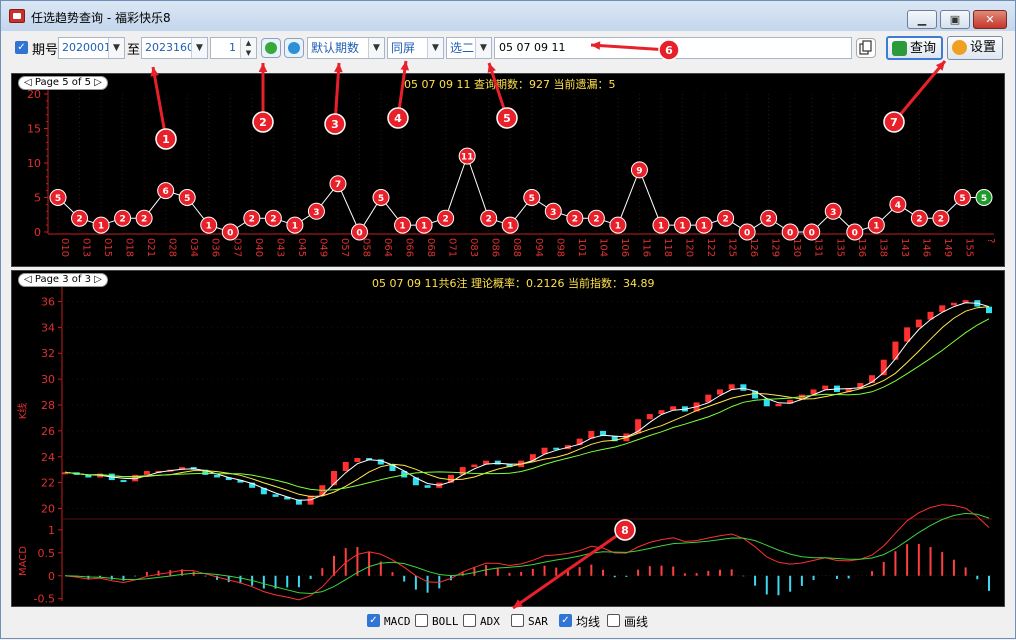  I want to click on close-button: ✕, so click(990, 19).